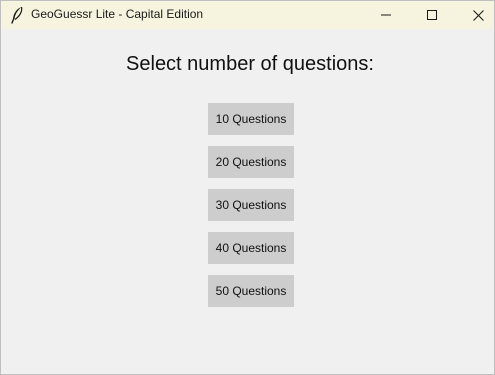  I want to click on maximize-icon, so click(432, 15).